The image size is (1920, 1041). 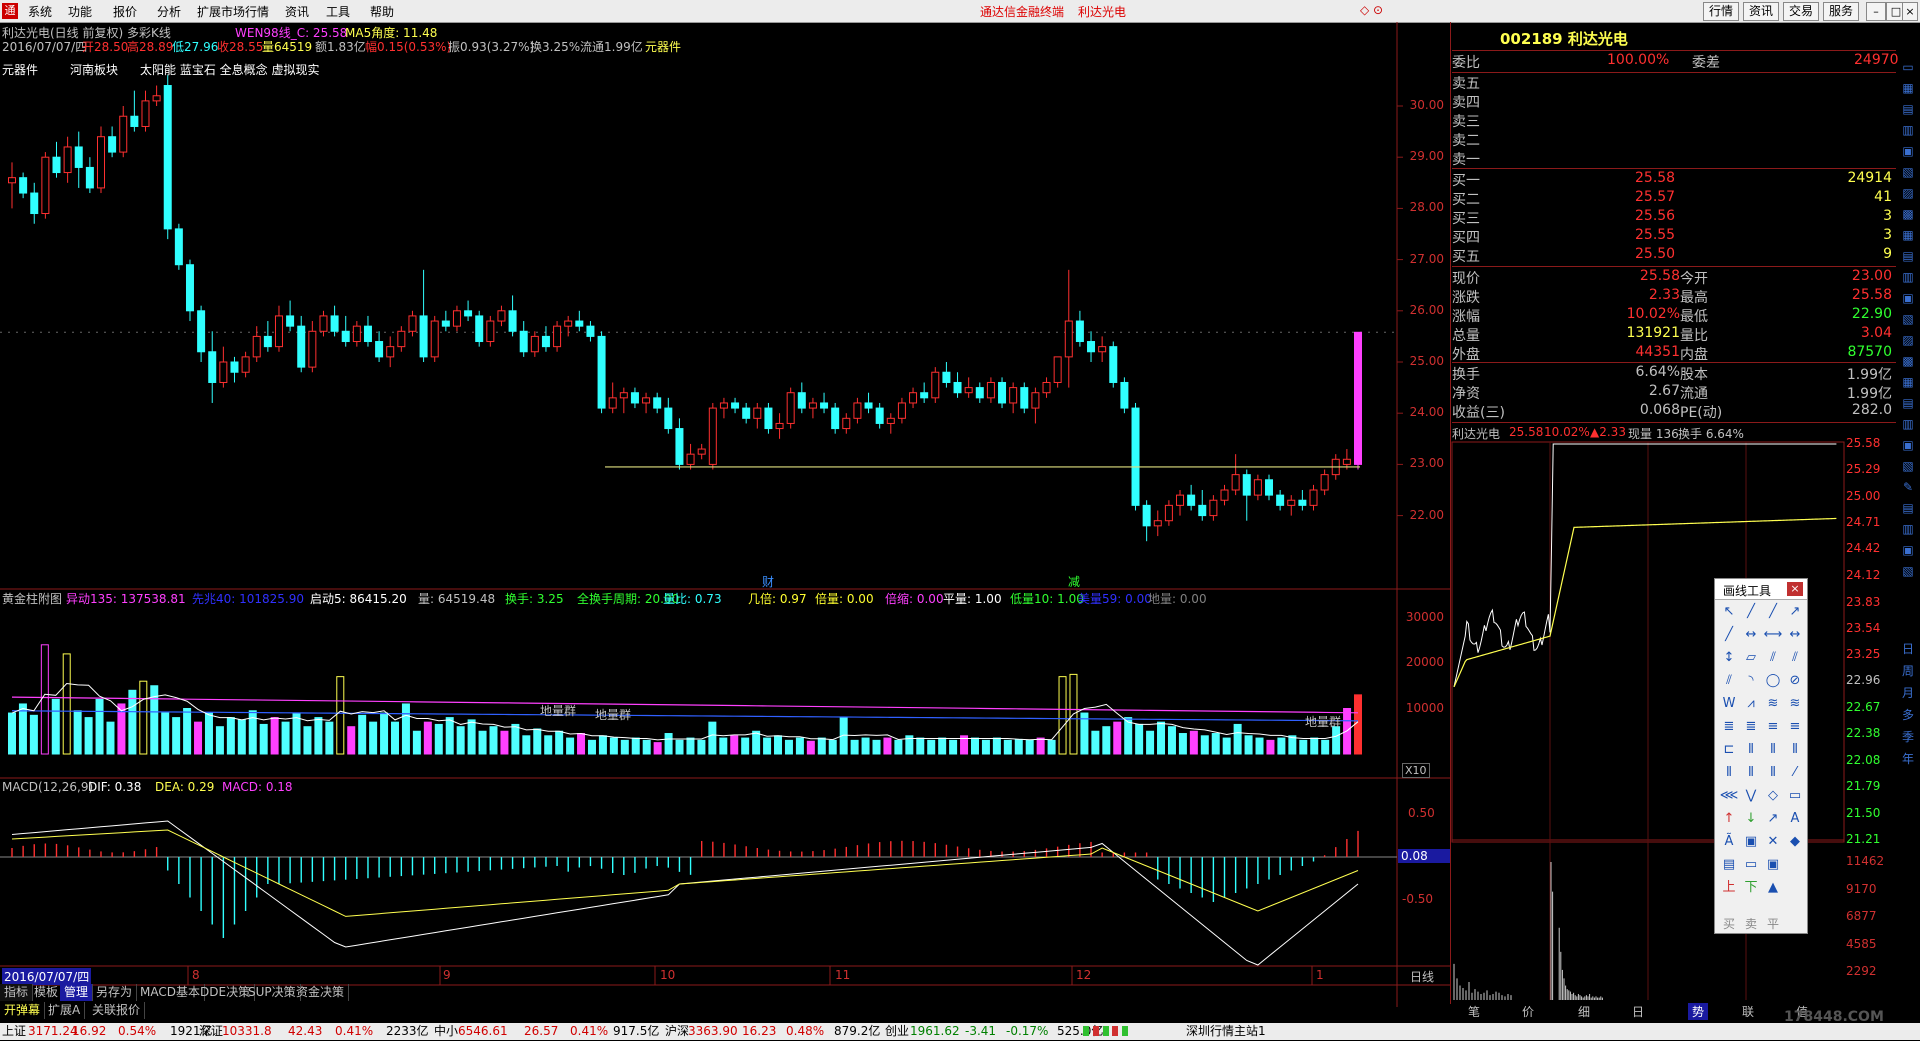 What do you see at coordinates (1729, 658) in the screenshot?
I see `draw-tool-icon: ↕` at bounding box center [1729, 658].